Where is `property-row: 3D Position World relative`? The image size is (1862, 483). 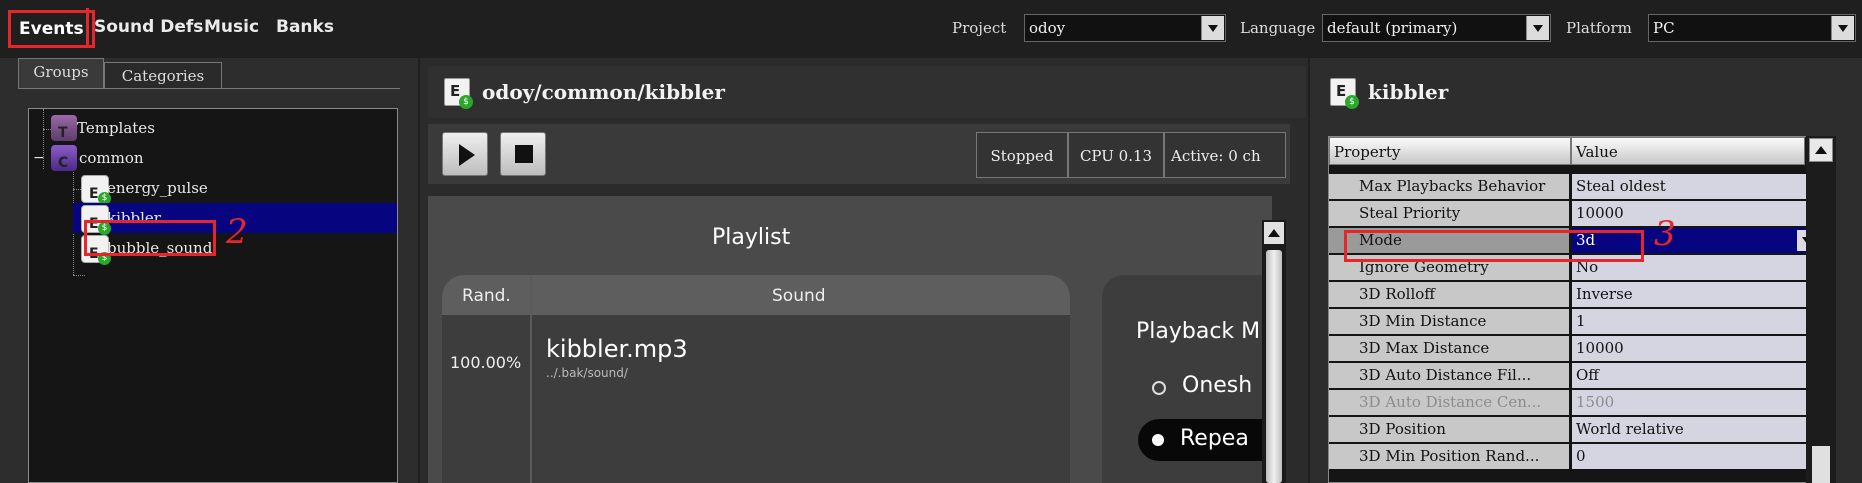
property-row: 3D Position World relative is located at coordinates (1574, 429).